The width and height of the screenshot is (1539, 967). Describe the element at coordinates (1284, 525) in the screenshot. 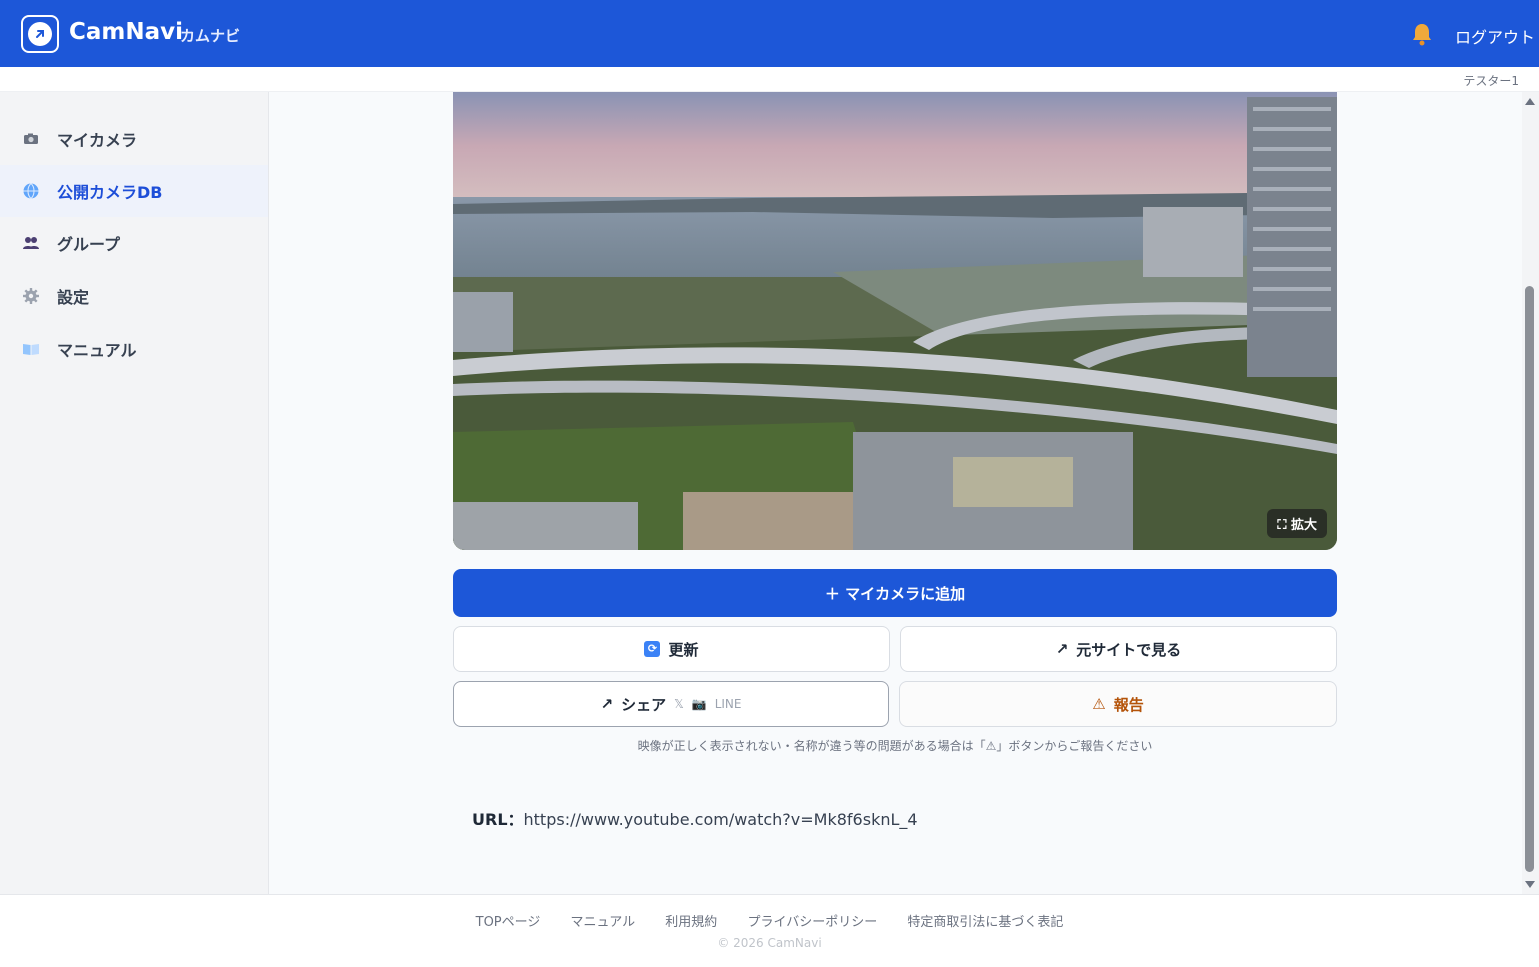

I see `expand-icon: ⛶` at that location.